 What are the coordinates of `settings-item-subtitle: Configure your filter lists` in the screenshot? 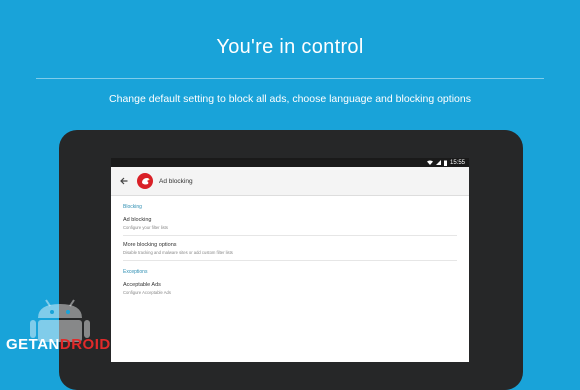 It's located at (145, 227).